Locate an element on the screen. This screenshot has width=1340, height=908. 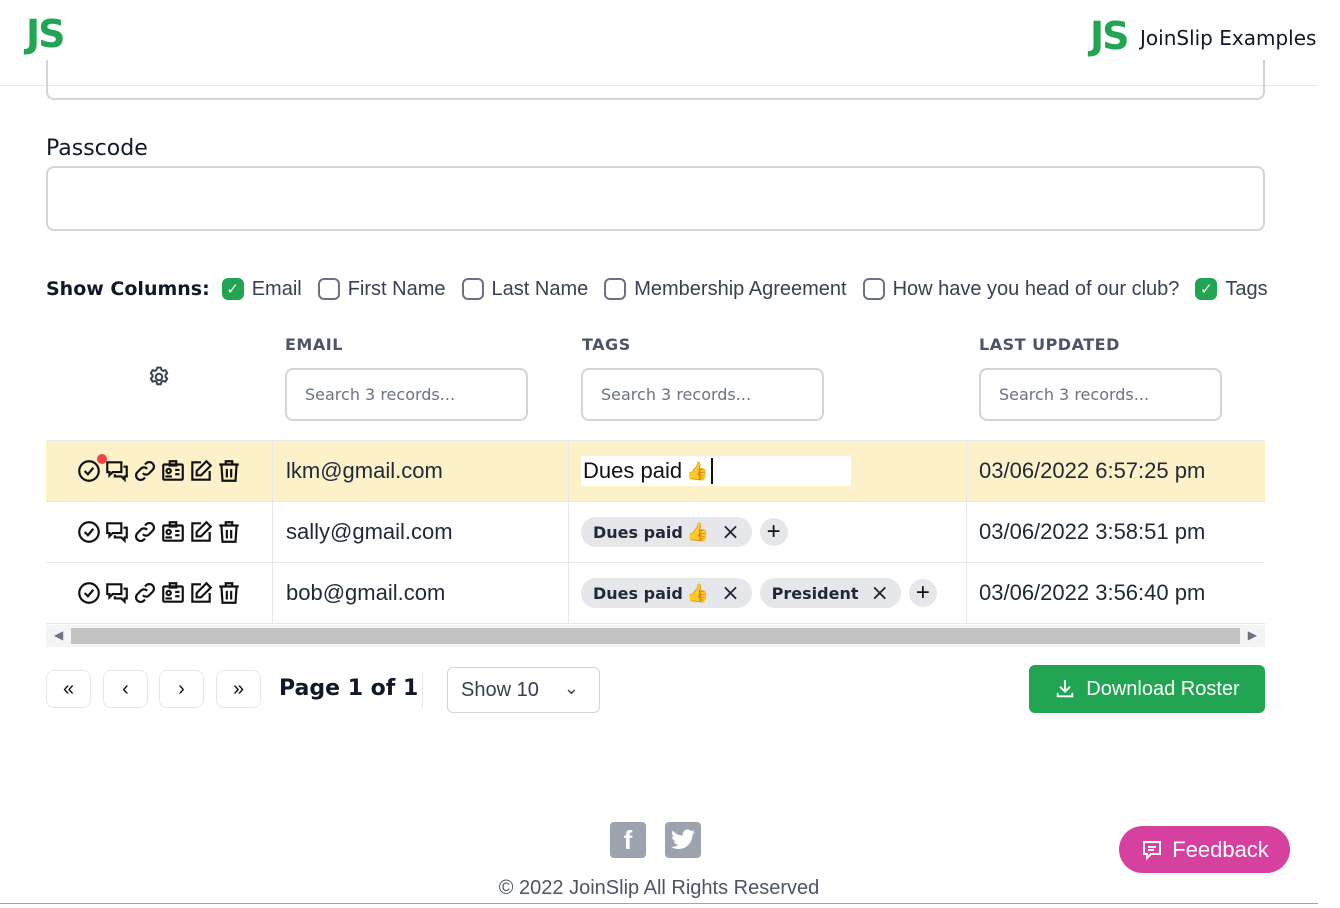
email-cell: lkm@gmail.com is located at coordinates (421, 471).